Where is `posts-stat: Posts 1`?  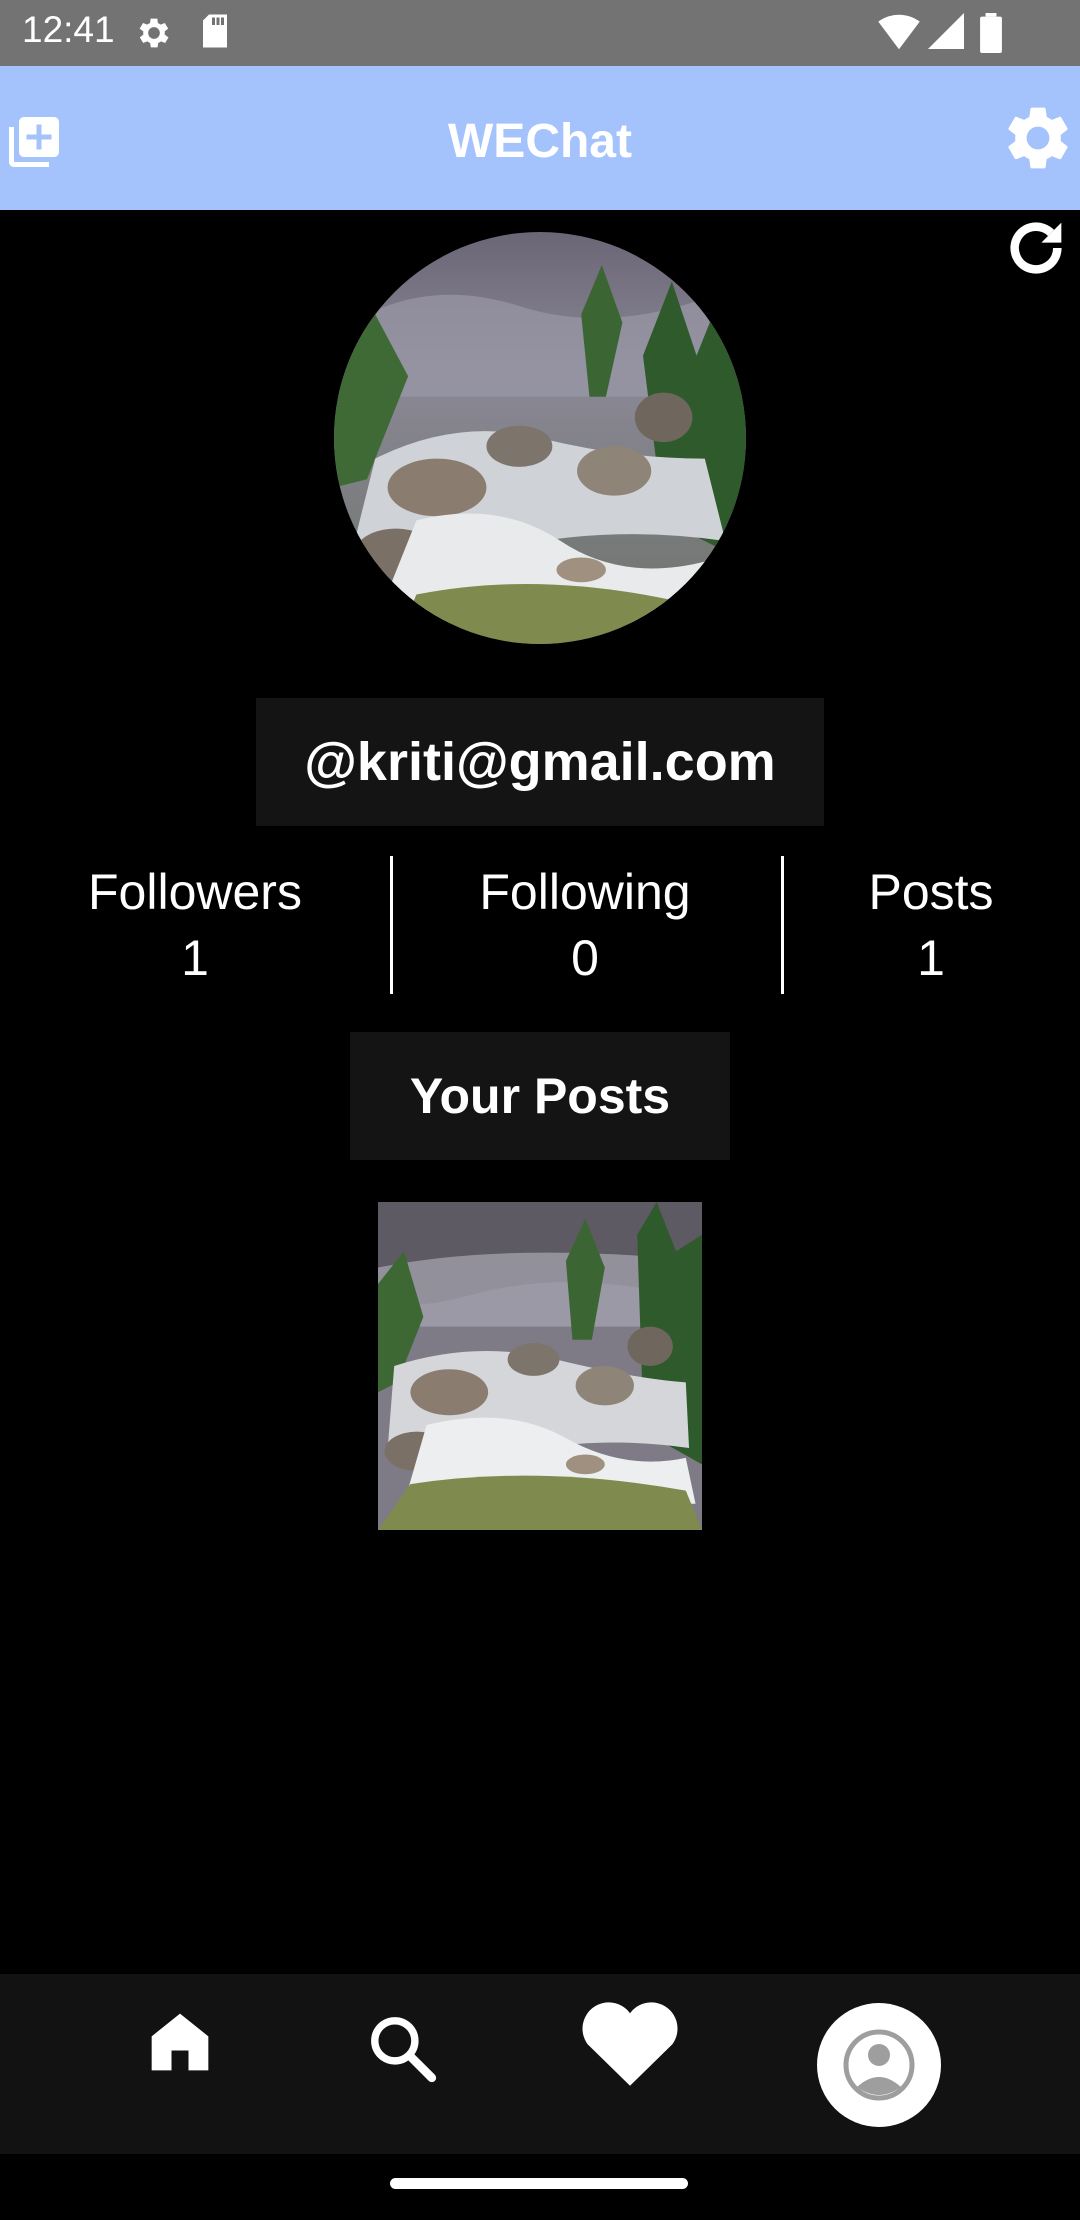
posts-stat: Posts 1 is located at coordinates (931, 928).